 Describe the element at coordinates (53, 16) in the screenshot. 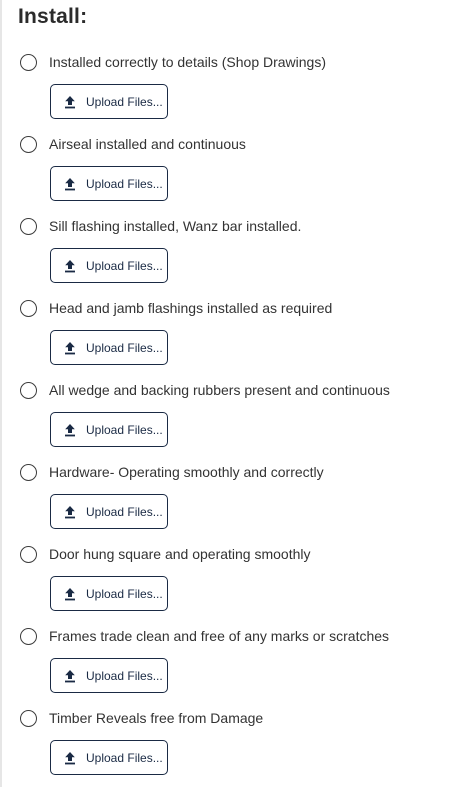

I see `section-title: Install:` at that location.